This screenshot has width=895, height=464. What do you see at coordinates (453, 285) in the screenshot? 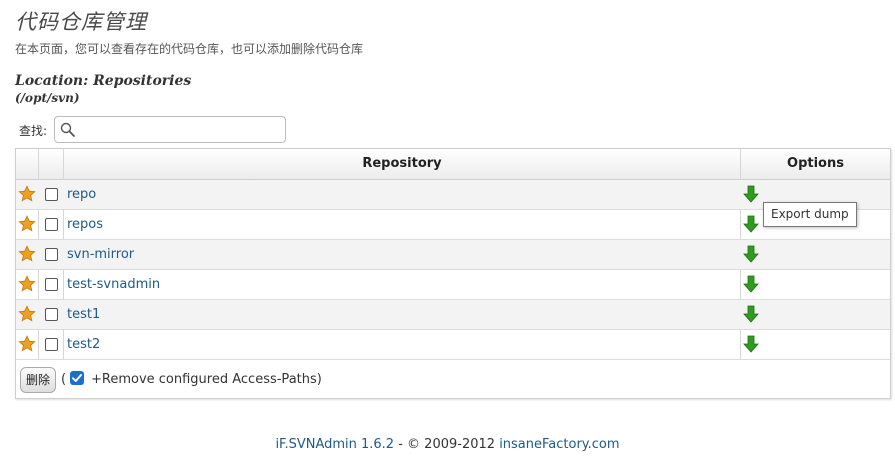
I see `table-row: test-svnadmin` at bounding box center [453, 285].